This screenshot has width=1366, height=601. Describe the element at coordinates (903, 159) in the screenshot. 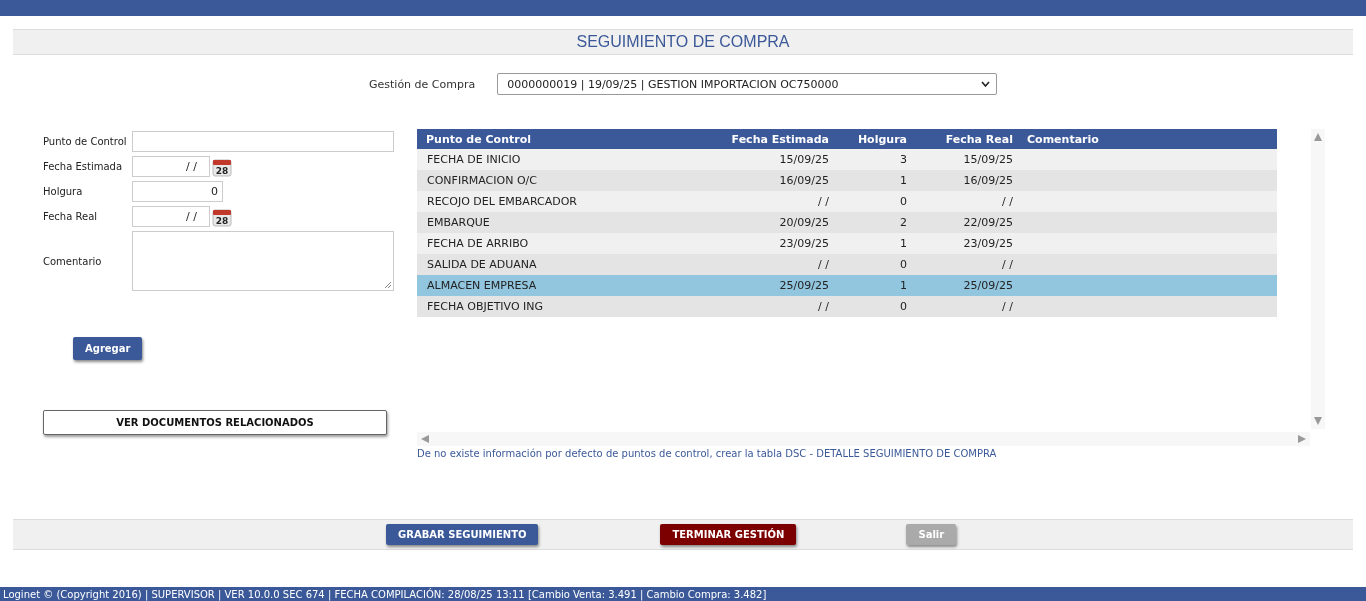

I see `table-cell-text: 3` at that location.